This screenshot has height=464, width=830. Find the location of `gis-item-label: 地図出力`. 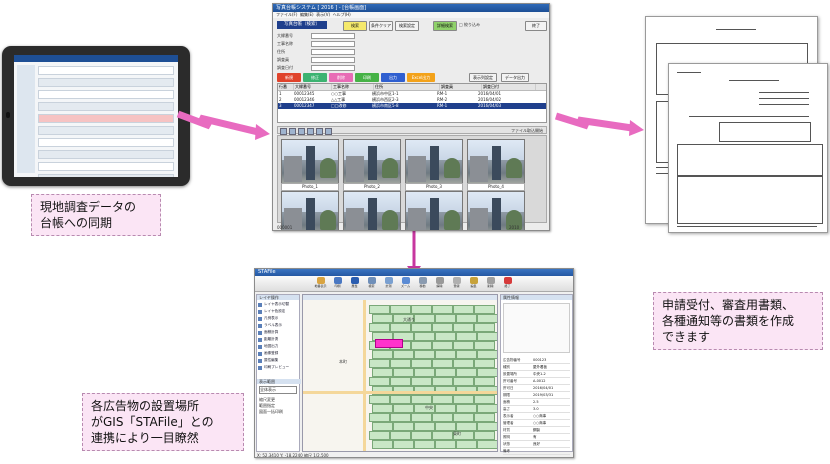

gis-item-label: 地図出力 is located at coordinates (271, 346).